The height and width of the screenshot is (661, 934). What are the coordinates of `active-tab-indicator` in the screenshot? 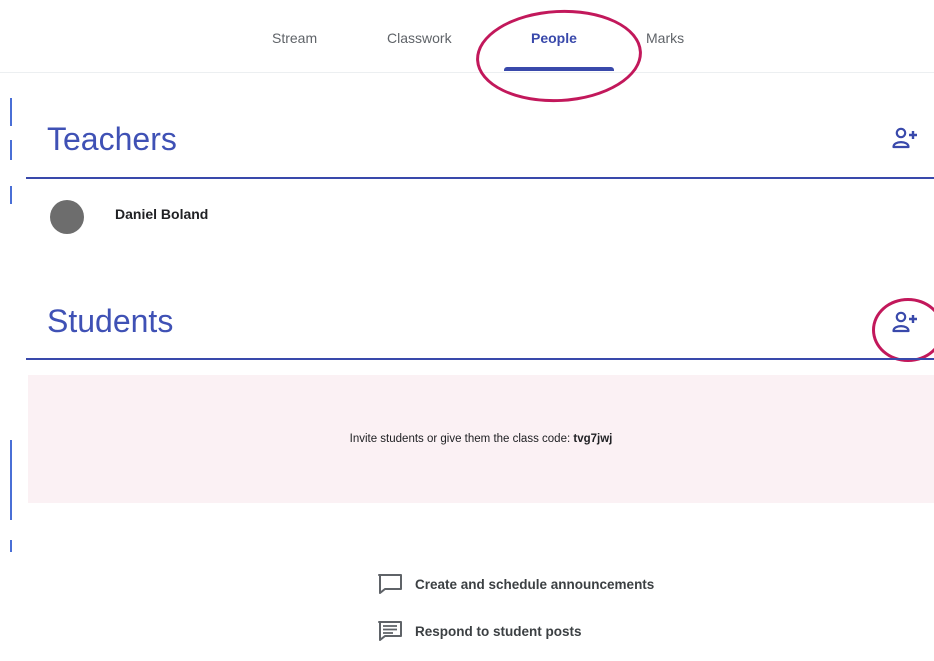 It's located at (559, 69).